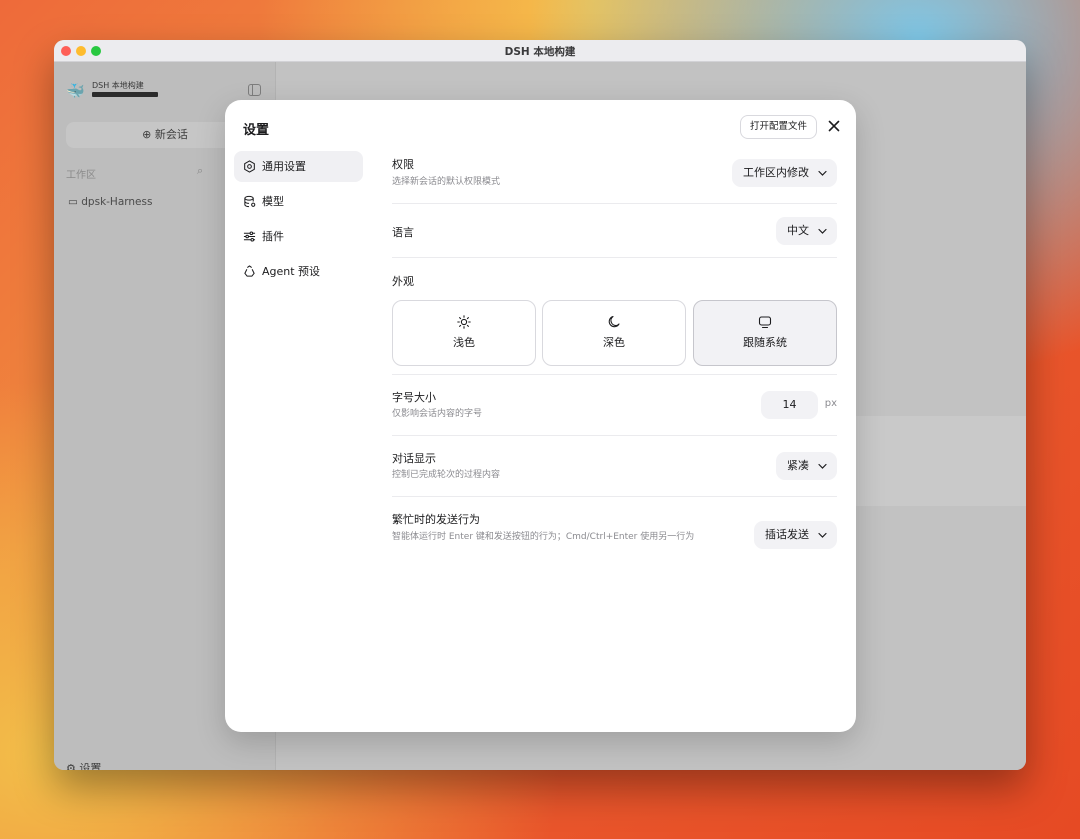  Describe the element at coordinates (250, 201) in the screenshot. I see `database-icon` at that location.